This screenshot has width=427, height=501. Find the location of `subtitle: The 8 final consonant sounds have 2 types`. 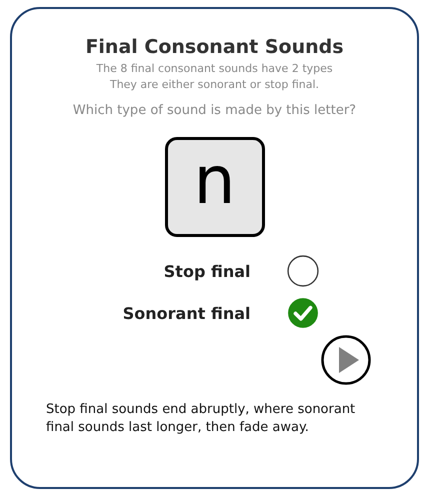

subtitle: The 8 final consonant sounds have 2 types is located at coordinates (214, 69).